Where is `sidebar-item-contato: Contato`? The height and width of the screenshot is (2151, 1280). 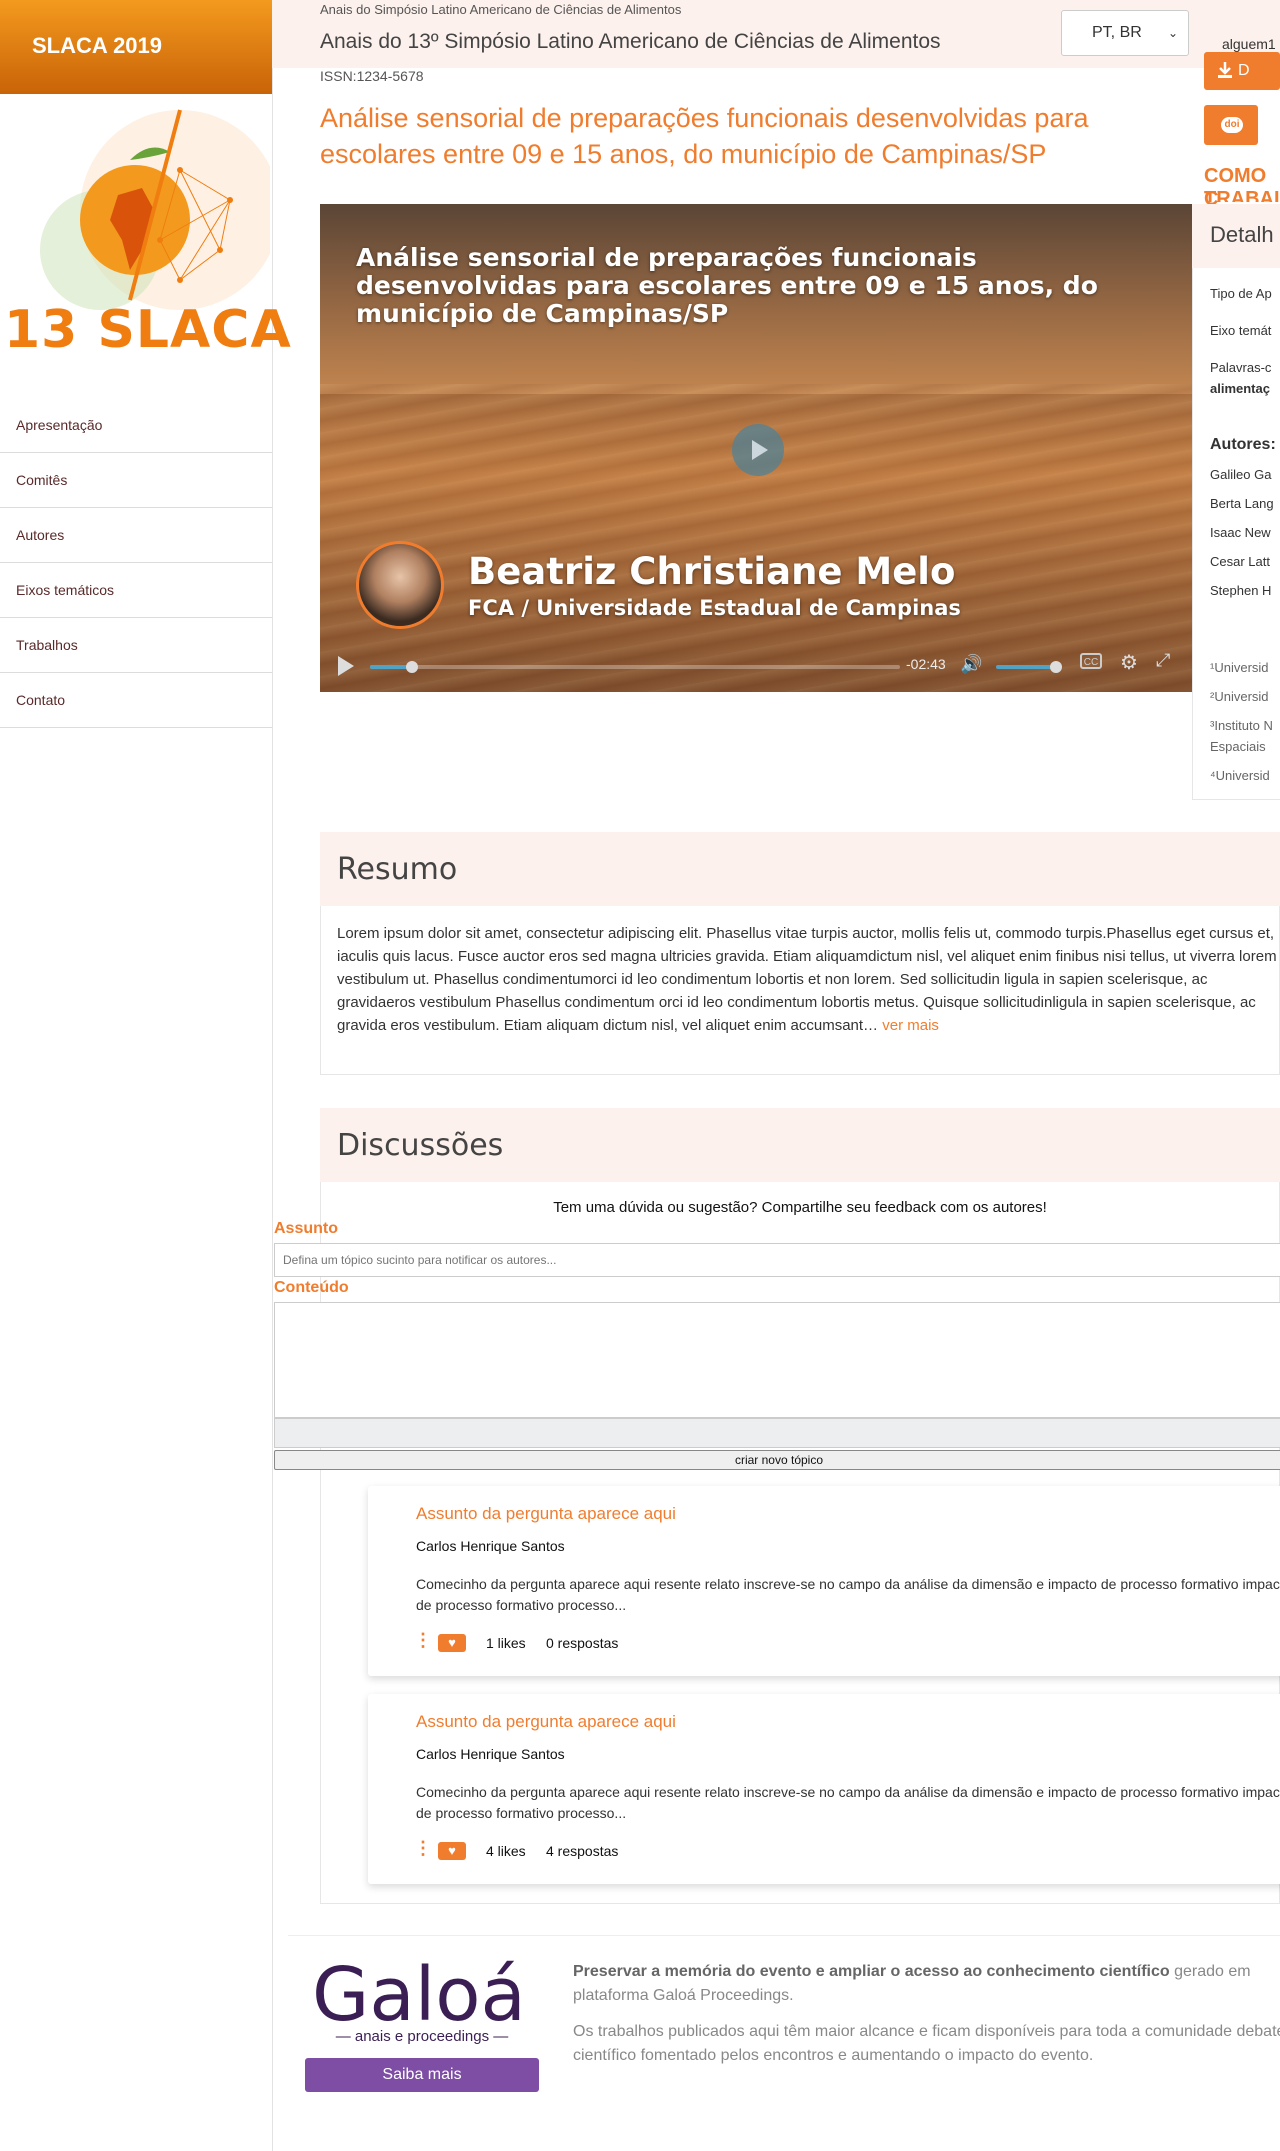
sidebar-item-contato: Contato is located at coordinates (136, 700).